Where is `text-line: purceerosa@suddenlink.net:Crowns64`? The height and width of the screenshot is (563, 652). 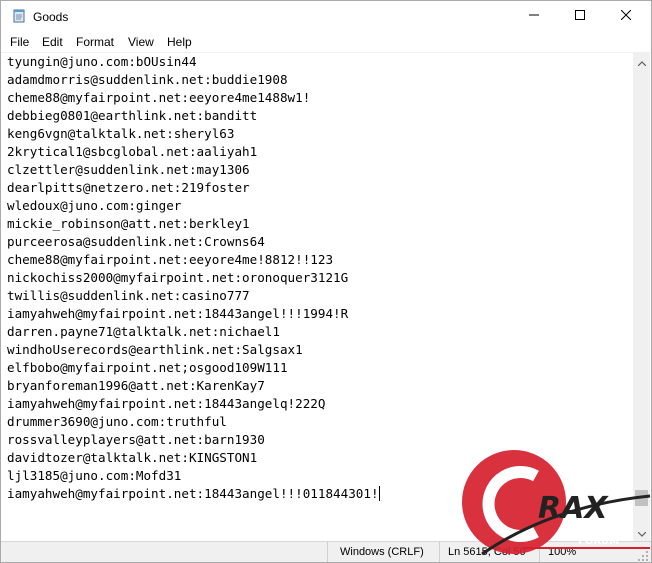 text-line: purceerosa@suddenlink.net:Crowns64 is located at coordinates (136, 241).